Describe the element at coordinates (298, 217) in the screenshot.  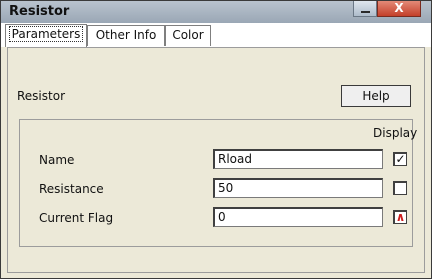
I see `current-flag-input: 0` at that location.